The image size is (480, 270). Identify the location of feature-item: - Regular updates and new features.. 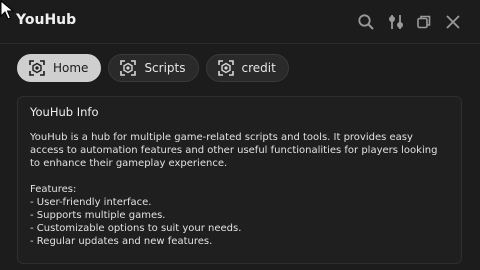
(121, 241).